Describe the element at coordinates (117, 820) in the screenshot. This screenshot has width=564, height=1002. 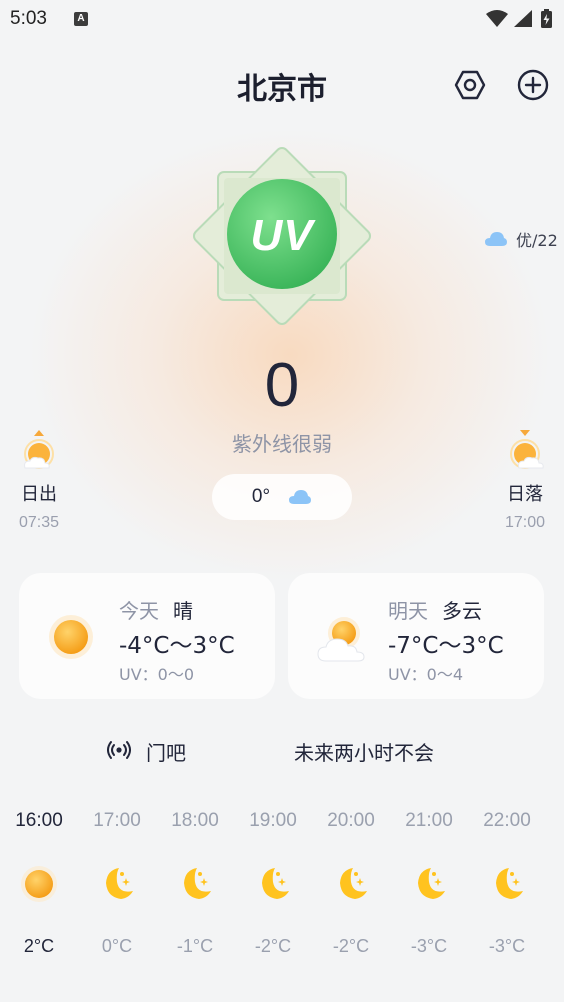
I see `hourly-time: 17:00` at that location.